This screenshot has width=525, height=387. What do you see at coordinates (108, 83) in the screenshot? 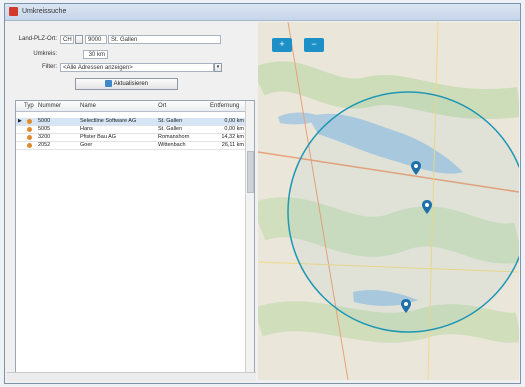
I see `refresh-icon` at bounding box center [108, 83].